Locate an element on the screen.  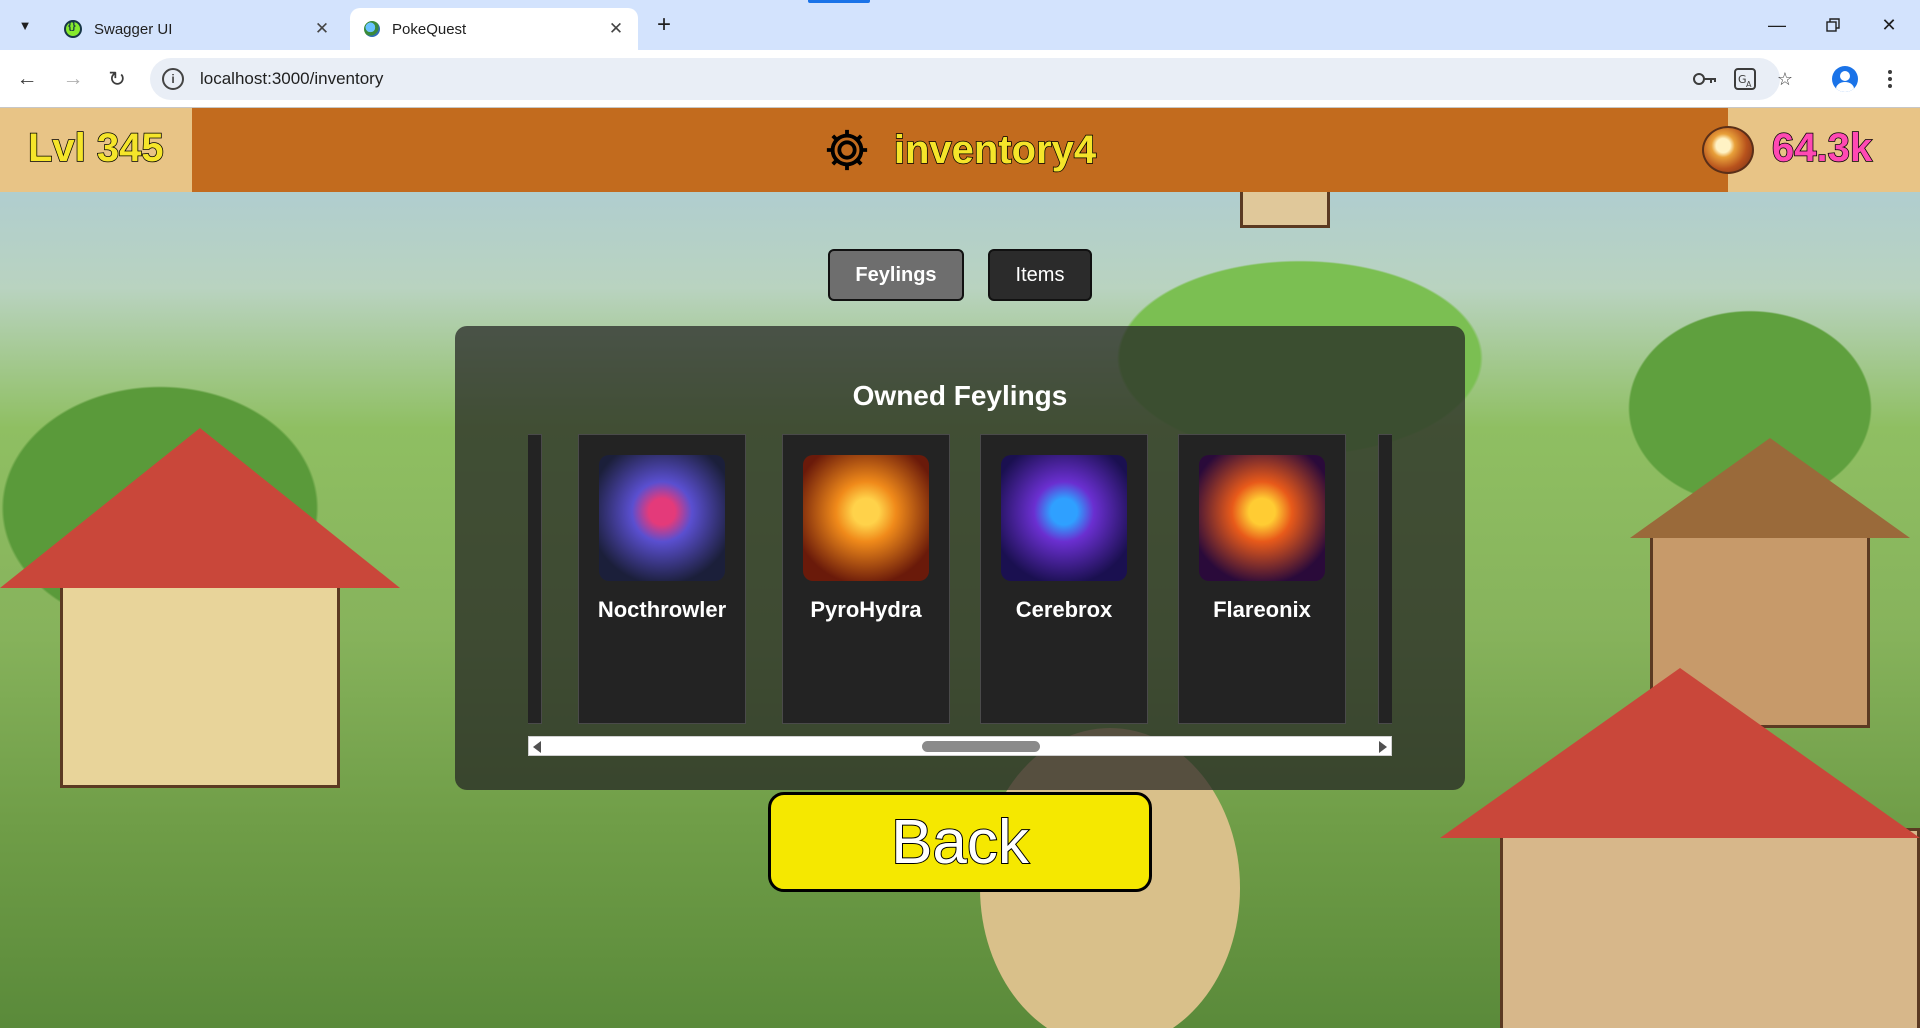
feyling-name: Nocthrowler is located at coordinates (662, 609).